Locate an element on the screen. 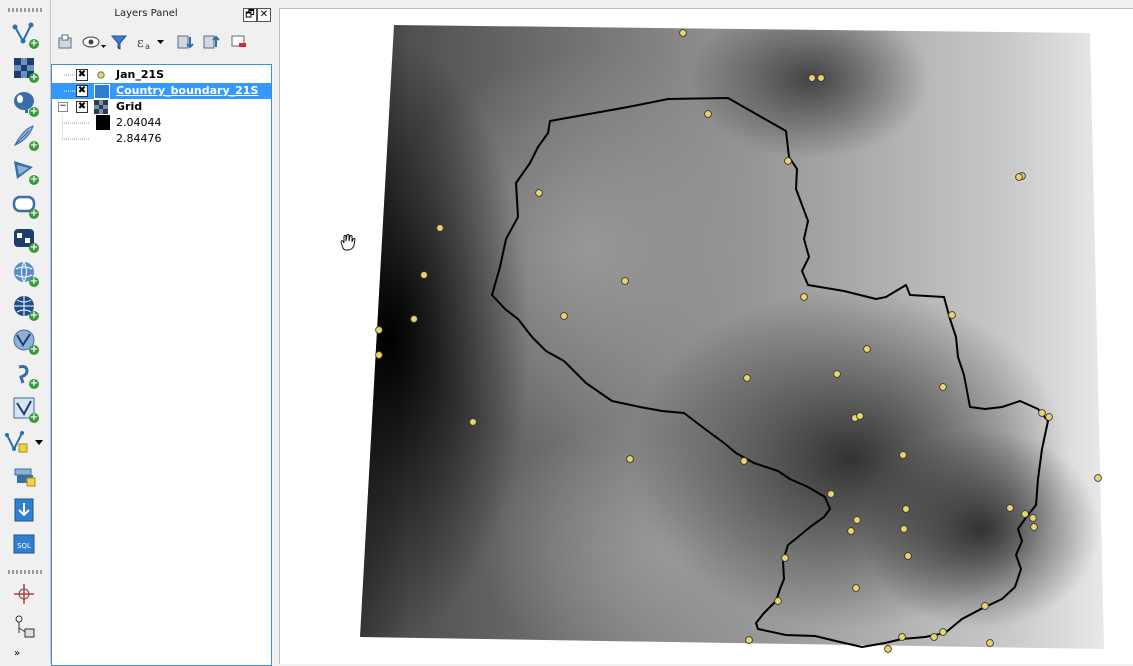 This screenshot has height=666, width=1133. layer-name: Jan_21S is located at coordinates (140, 74).